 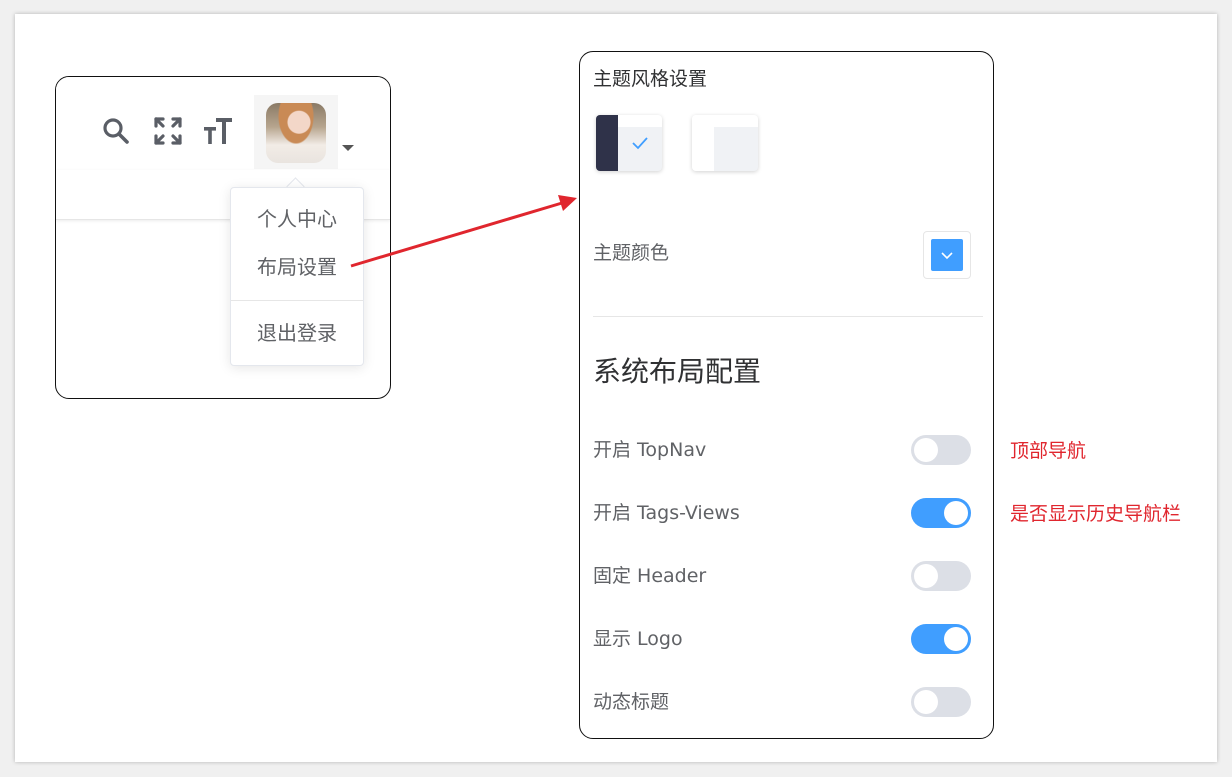 What do you see at coordinates (631, 702) in the screenshot?
I see `toggle-label-dynamic-title: 动态标题` at bounding box center [631, 702].